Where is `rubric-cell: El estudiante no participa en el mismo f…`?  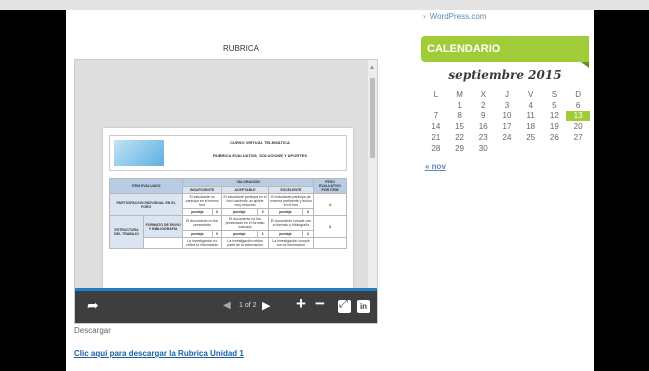
rubric-cell: El estudiante no participa en el mismo f… is located at coordinates (202, 201).